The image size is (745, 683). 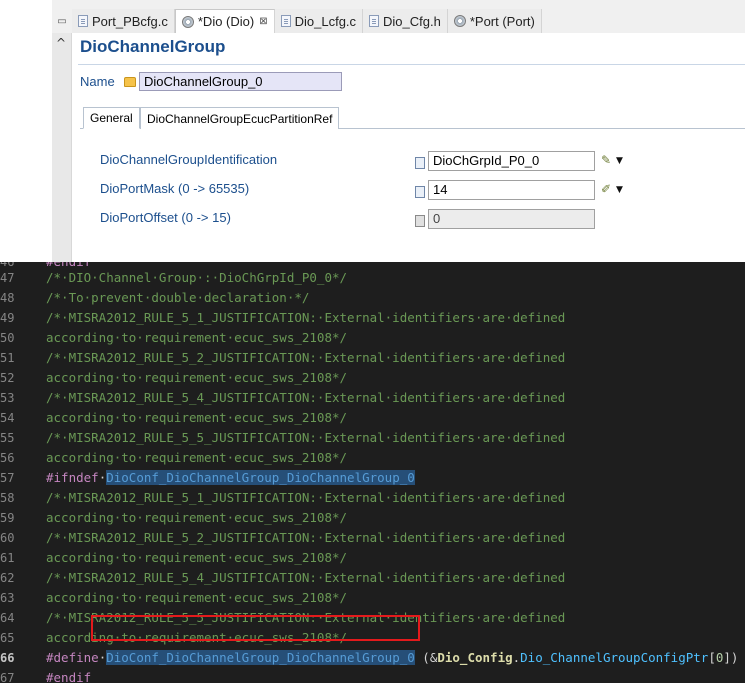 What do you see at coordinates (606, 189) in the screenshot?
I see `calc-icon: ✐` at bounding box center [606, 189].